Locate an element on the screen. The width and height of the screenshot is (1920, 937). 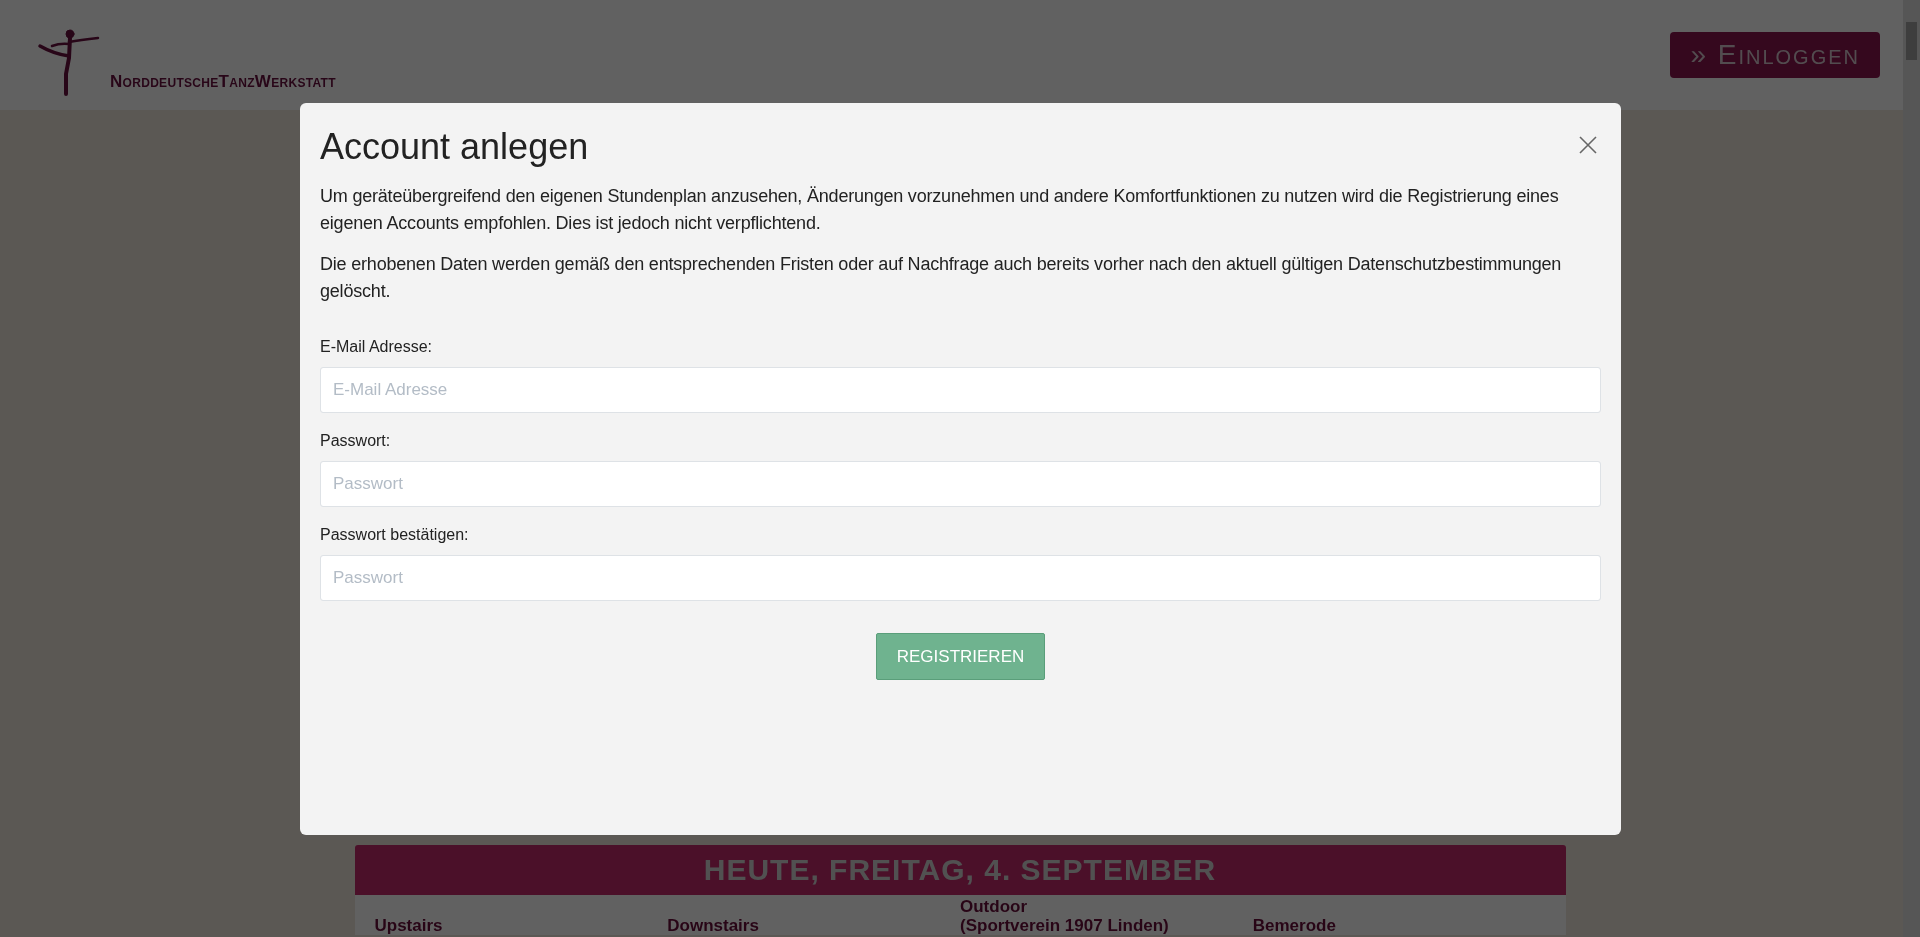
close-icon is located at coordinates (1588, 145).